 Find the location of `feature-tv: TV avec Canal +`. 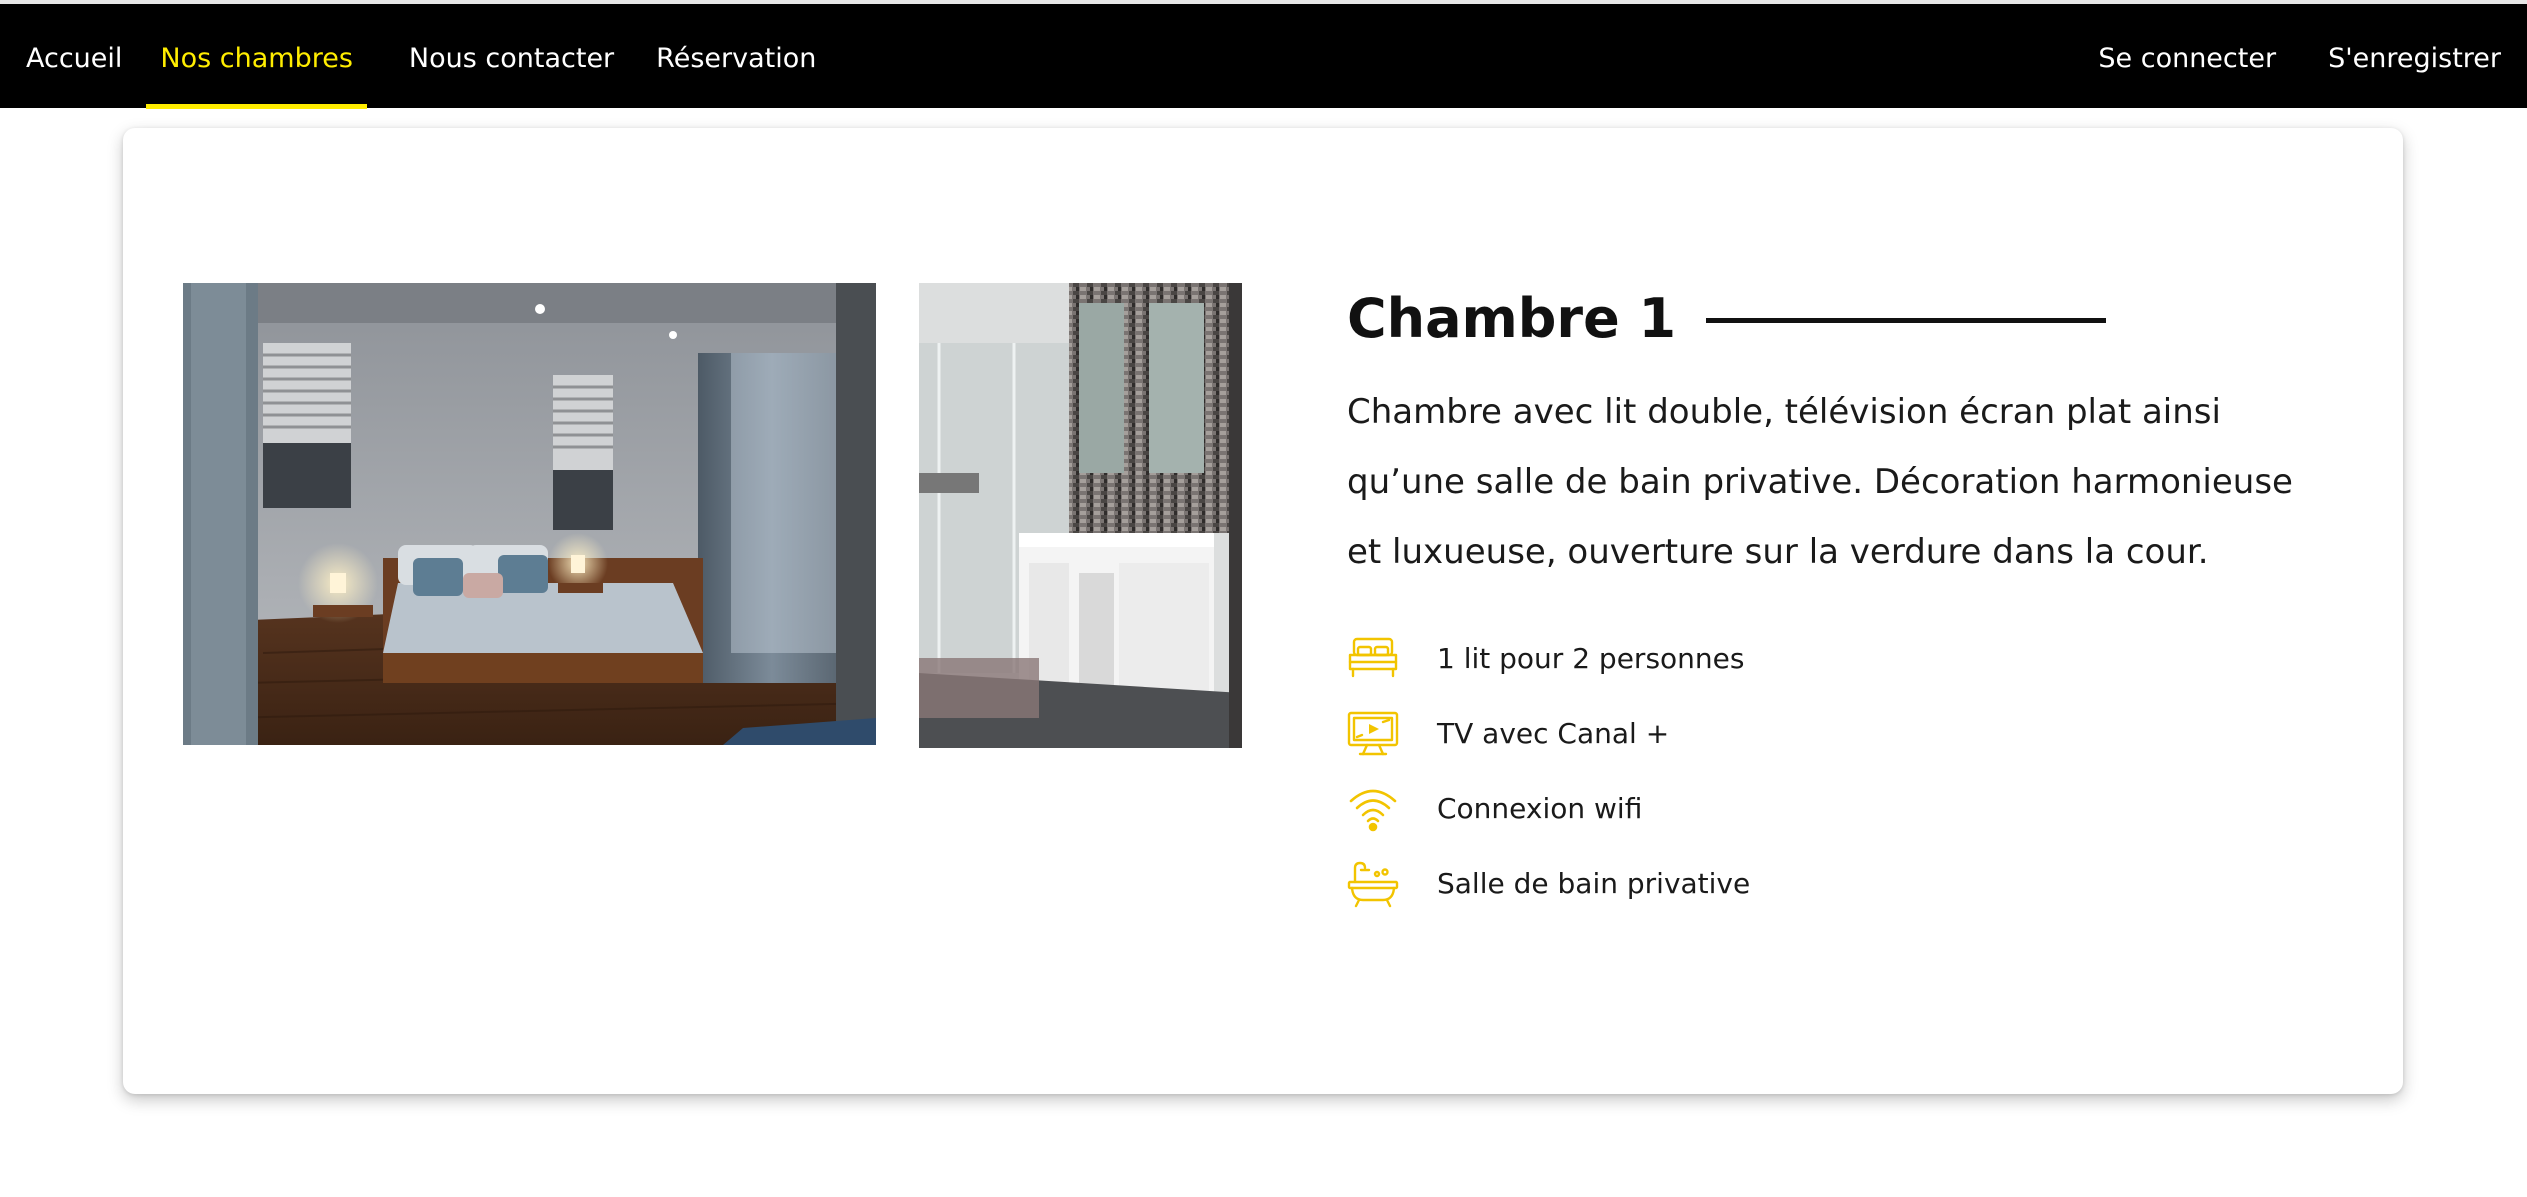

feature-tv: TV avec Canal + is located at coordinates (1837, 733).